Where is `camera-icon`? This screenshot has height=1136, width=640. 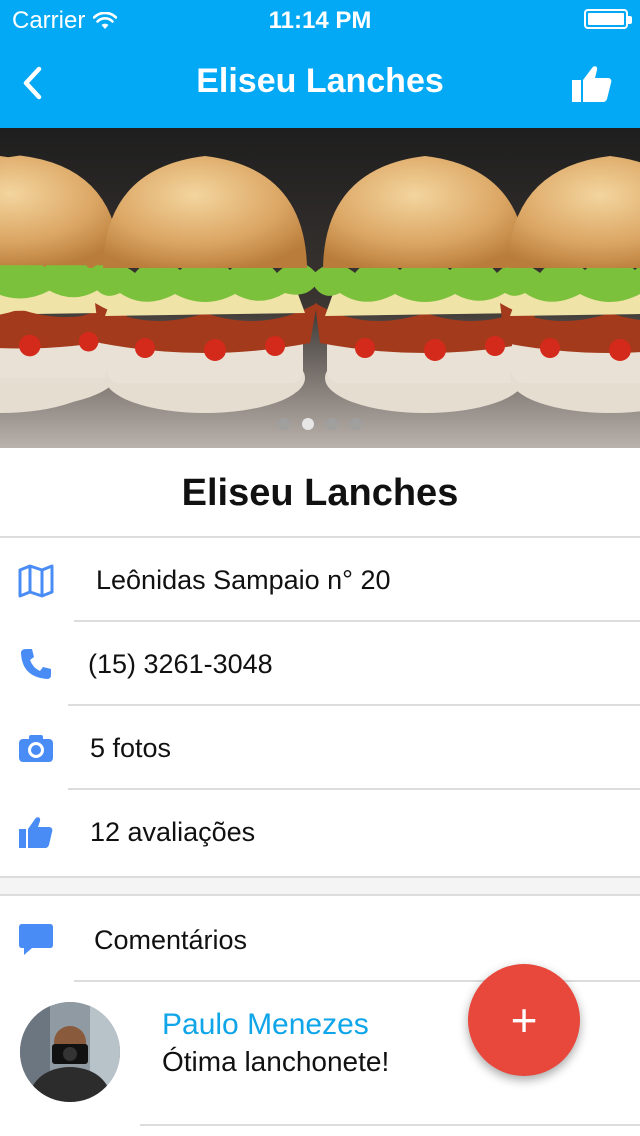 camera-icon is located at coordinates (36, 748).